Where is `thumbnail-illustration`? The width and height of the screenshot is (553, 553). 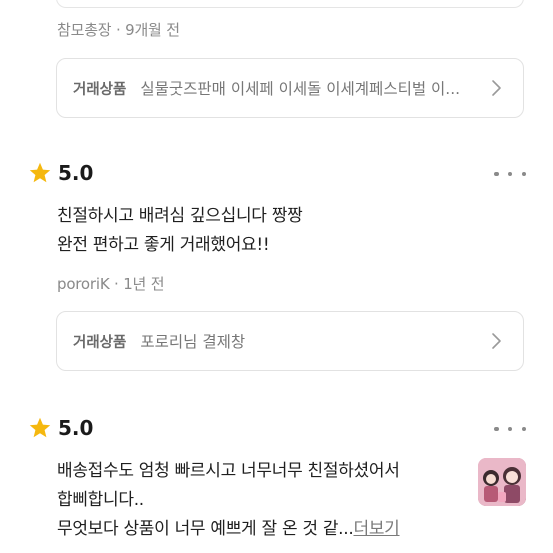
thumbnail-illustration is located at coordinates (502, 482).